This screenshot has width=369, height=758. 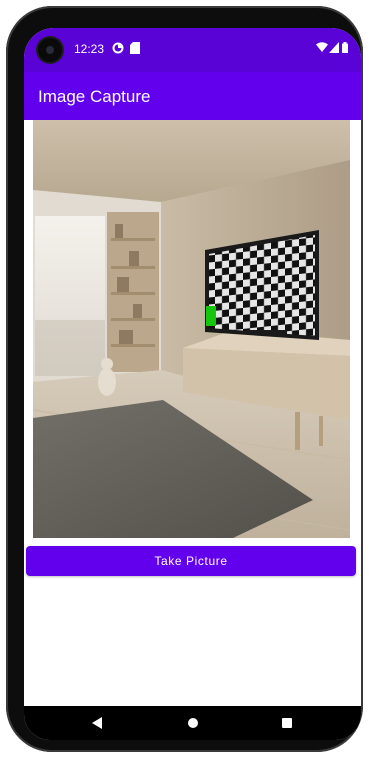 What do you see at coordinates (89, 49) in the screenshot?
I see `status-time: 12:23` at bounding box center [89, 49].